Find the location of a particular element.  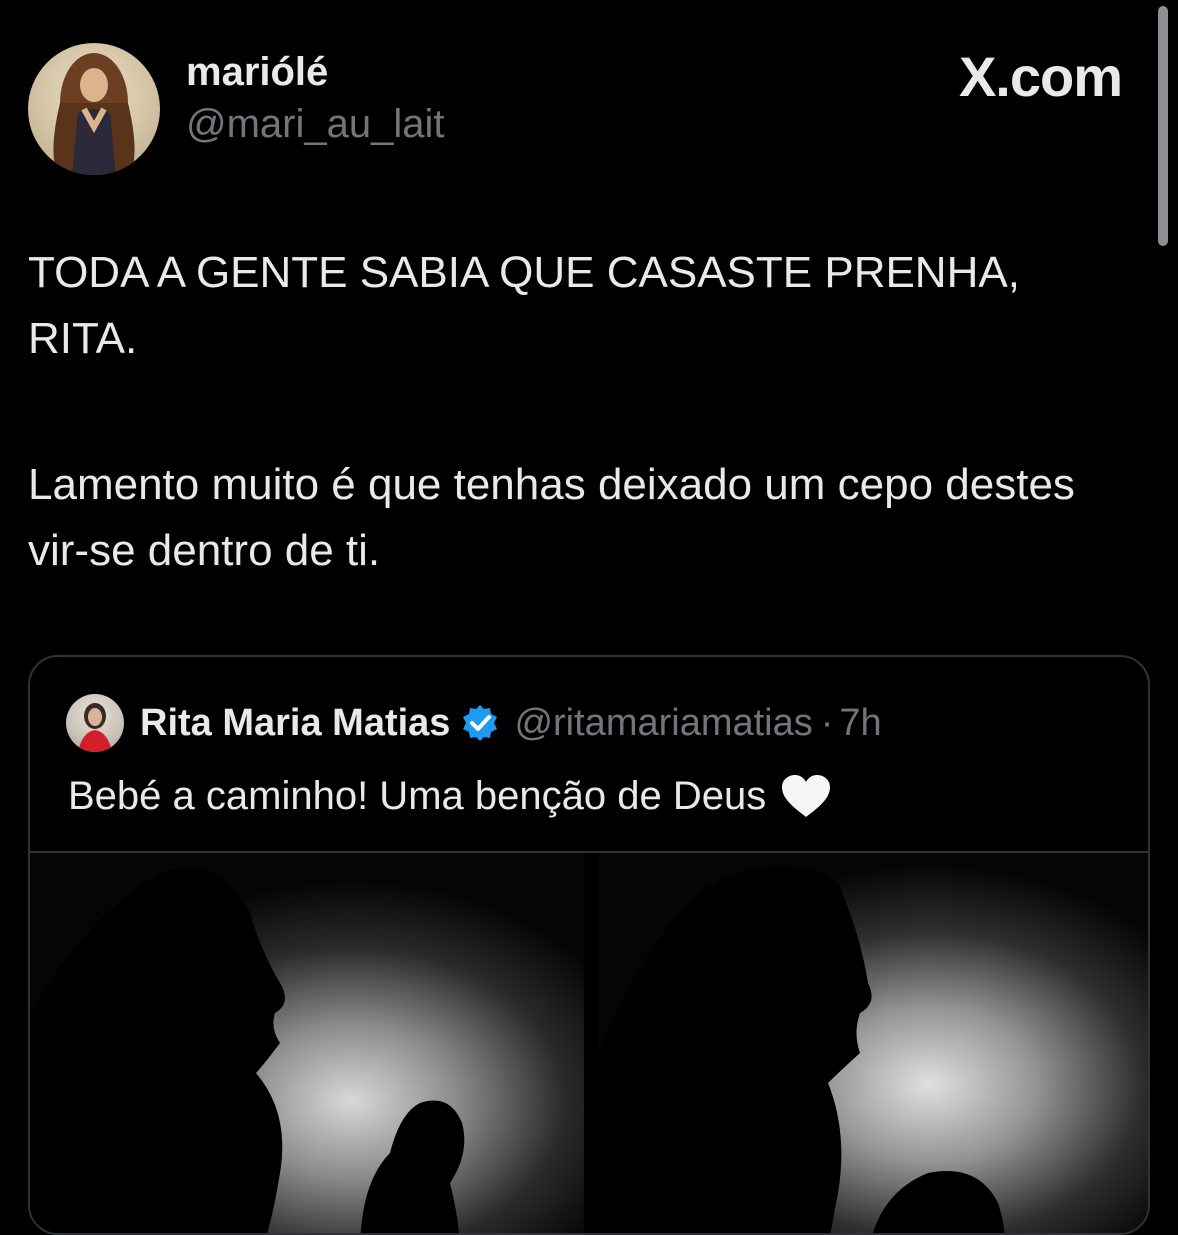

x-logo-label: X.com is located at coordinates (1040, 76).